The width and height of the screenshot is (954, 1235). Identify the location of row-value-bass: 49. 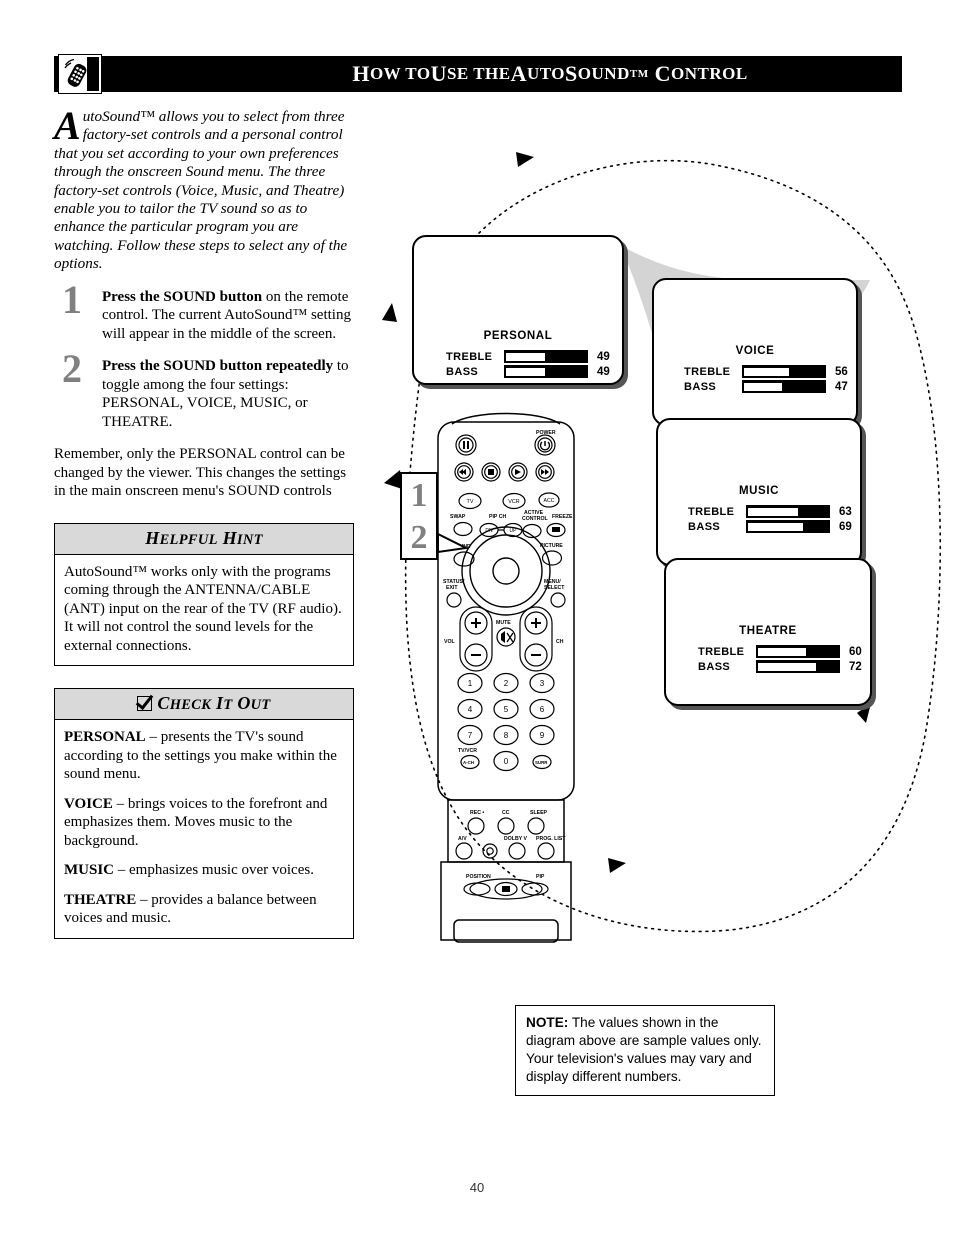
(603, 371).